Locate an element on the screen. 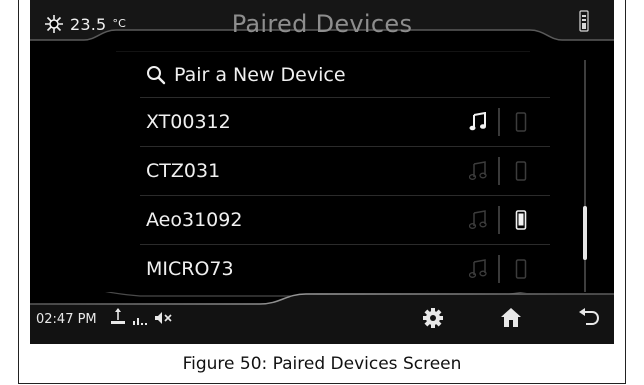 This screenshot has width=644, height=385. mute-icon is located at coordinates (163, 318).